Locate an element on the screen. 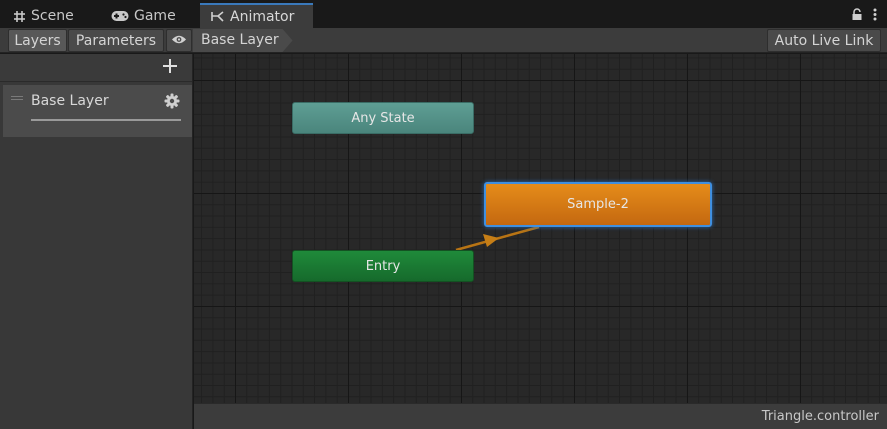 The image size is (887, 429). hash-icon is located at coordinates (19, 16).